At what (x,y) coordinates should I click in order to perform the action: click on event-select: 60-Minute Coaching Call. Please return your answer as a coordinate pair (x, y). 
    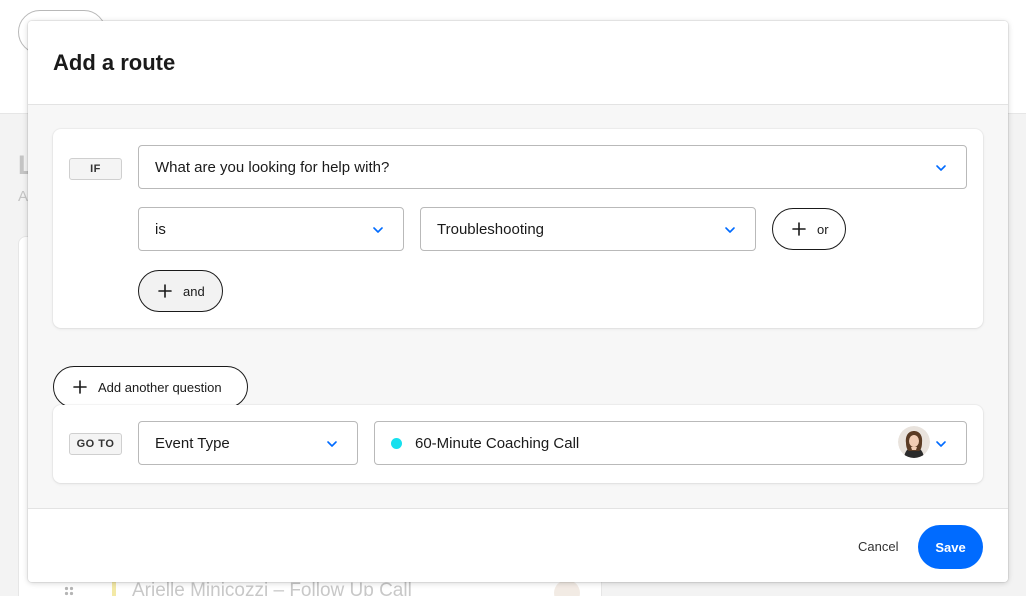
    Looking at the image, I should click on (670, 443).